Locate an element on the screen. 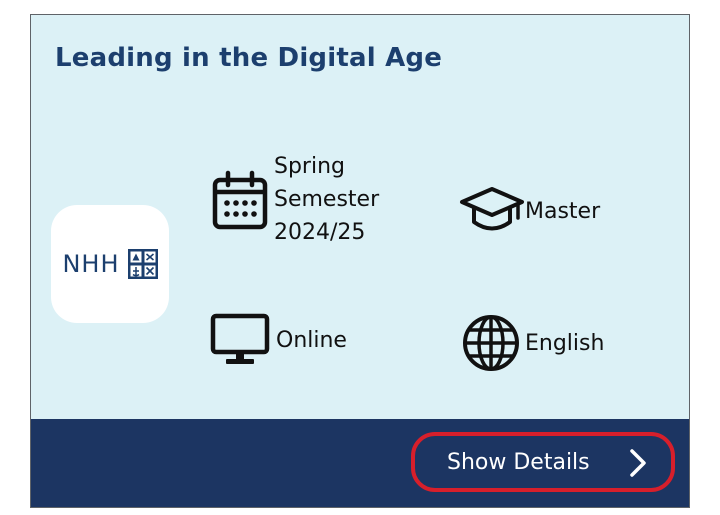  semester-label: Spring Semester 2024/25 is located at coordinates (327, 199).